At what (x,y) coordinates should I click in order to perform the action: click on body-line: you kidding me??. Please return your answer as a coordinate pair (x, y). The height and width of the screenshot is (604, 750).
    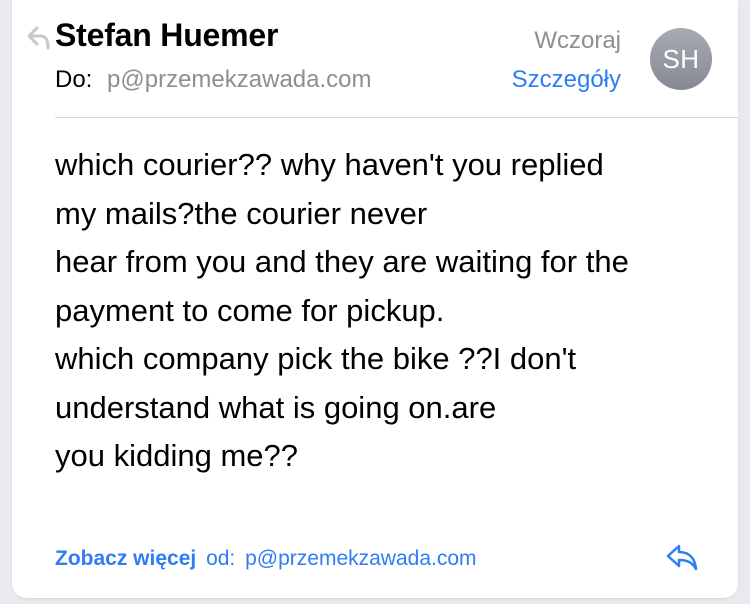
    Looking at the image, I should click on (176, 455).